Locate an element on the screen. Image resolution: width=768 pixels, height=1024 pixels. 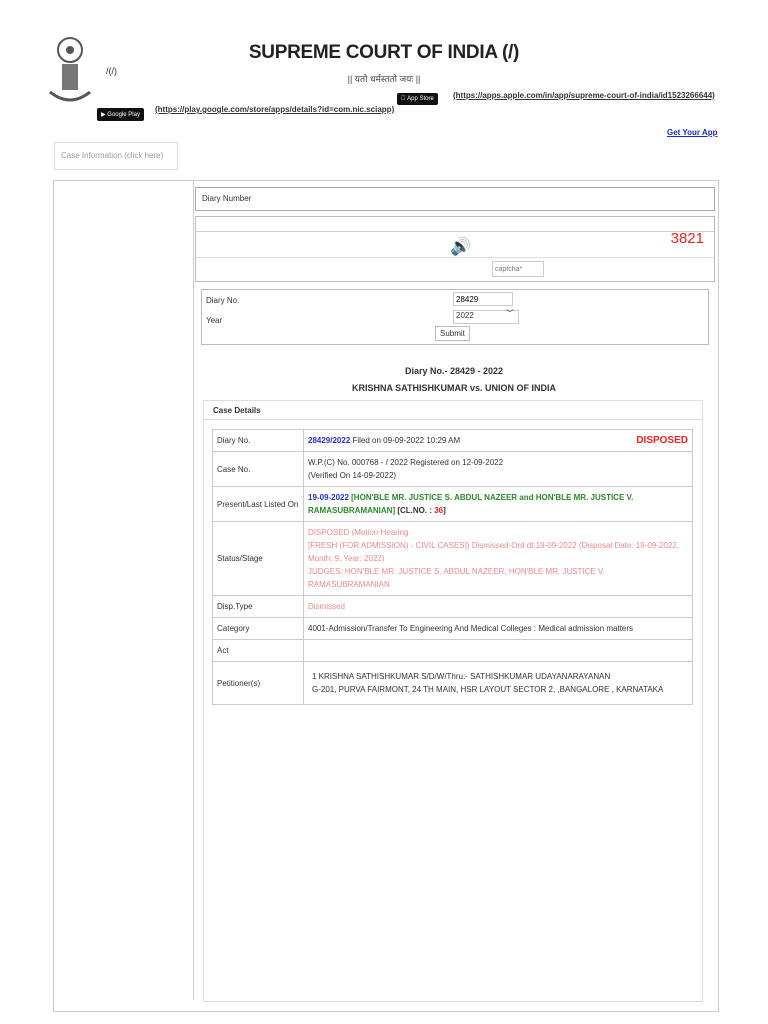
case-parties: KRISHNA SATHISHKUMAR vs. UNION OF INDIA is located at coordinates (453, 388).